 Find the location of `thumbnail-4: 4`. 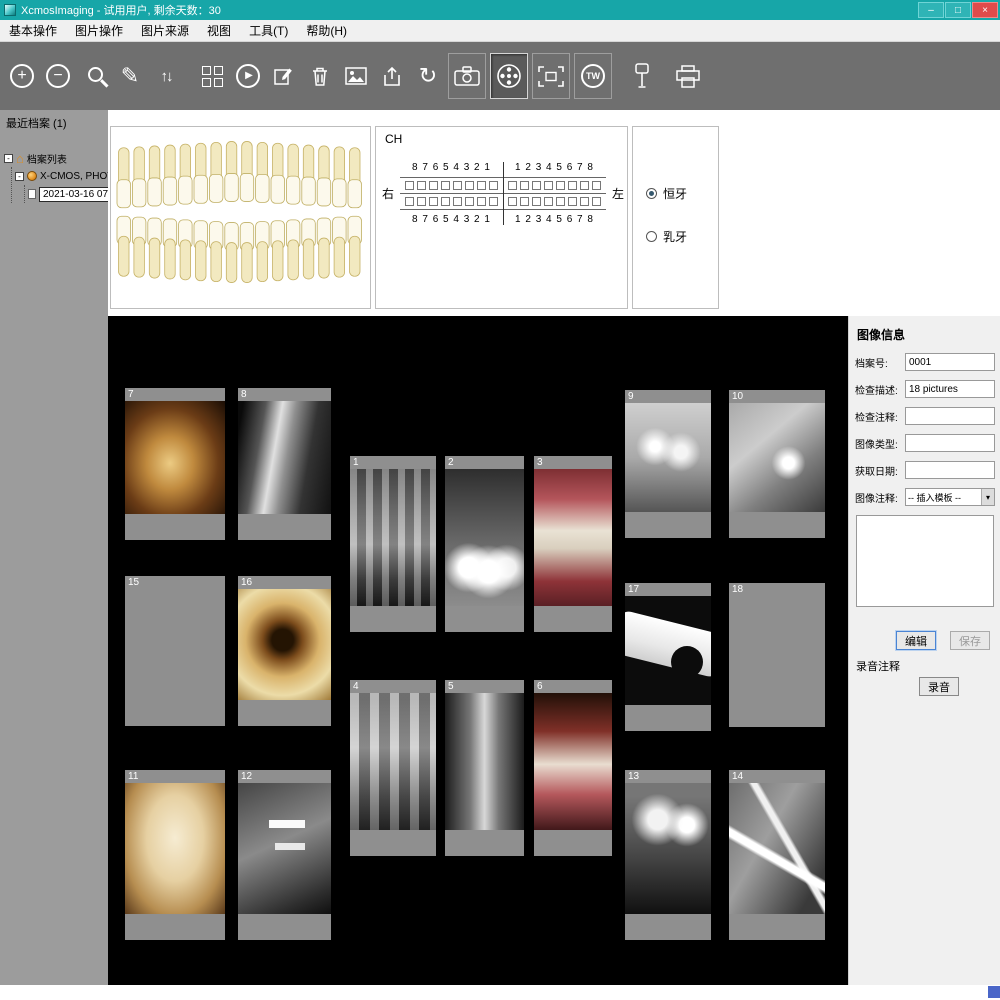

thumbnail-4: 4 is located at coordinates (393, 768).